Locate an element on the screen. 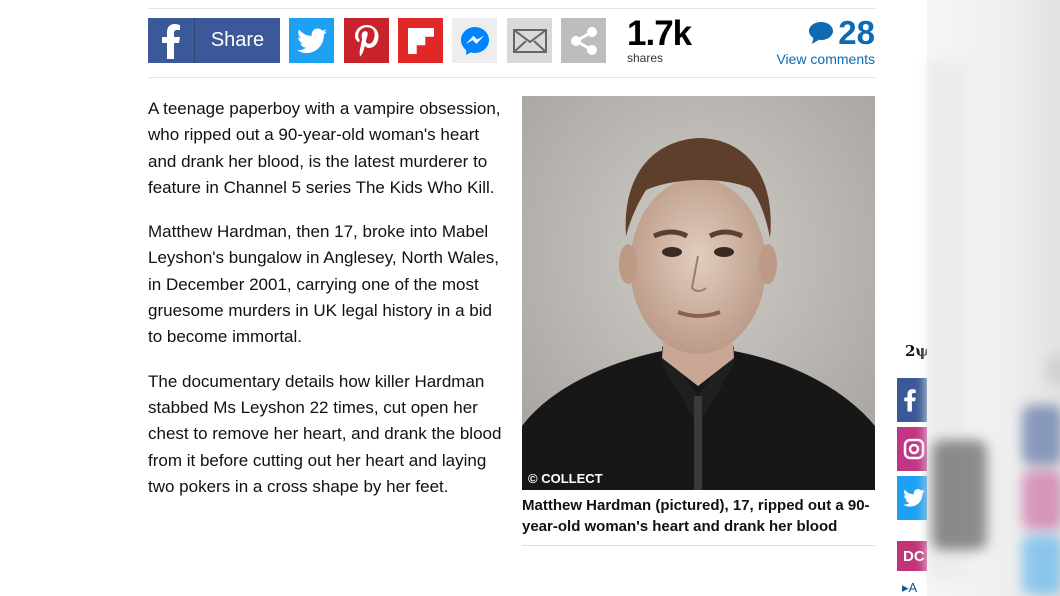 This screenshot has width=1060, height=596. mail-icon is located at coordinates (529, 40).